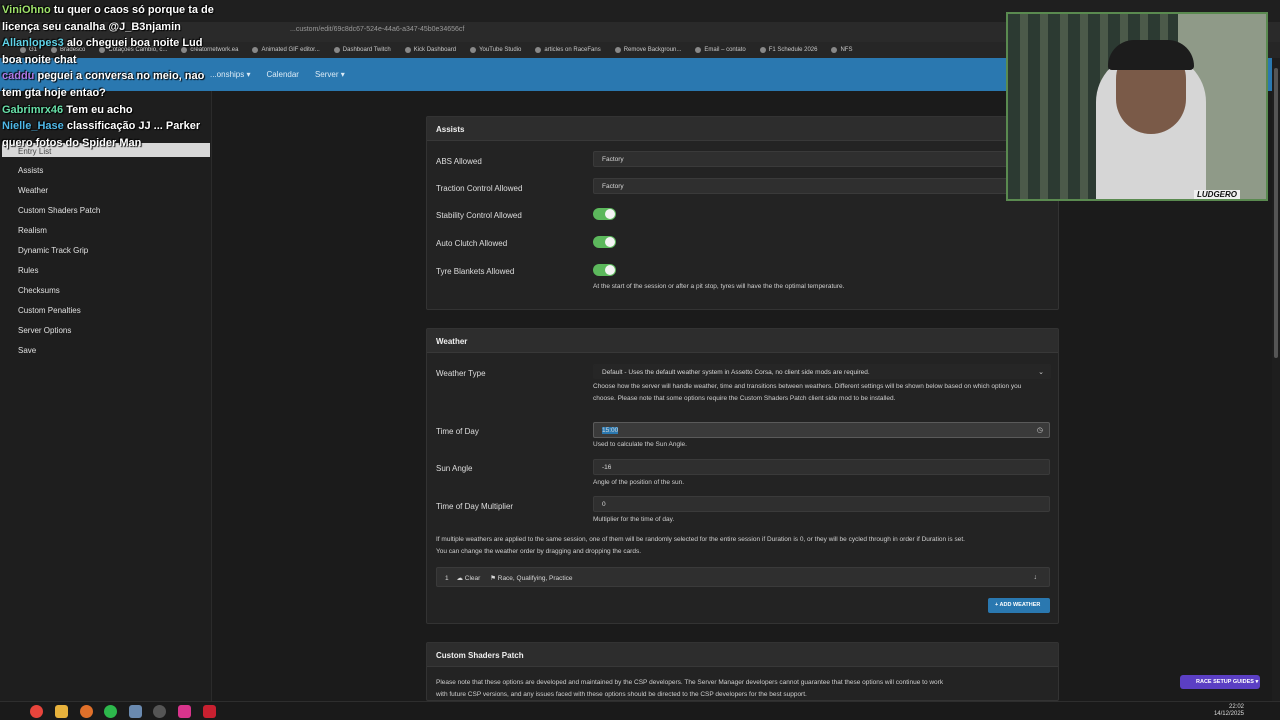  What do you see at coordinates (282, 74) in the screenshot?
I see `nav-calendar: Calendar` at bounding box center [282, 74].